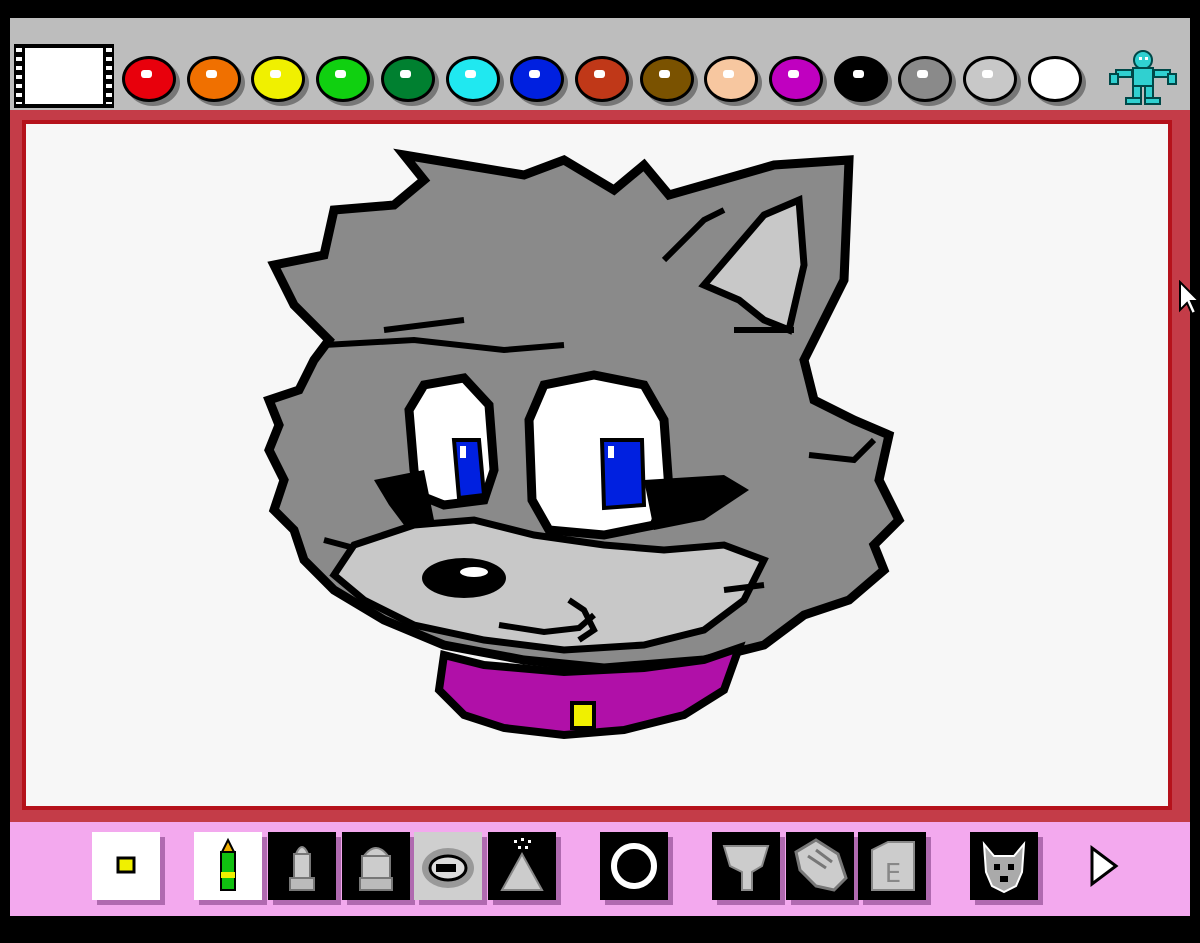  I want to click on crayon-icon, so click(228, 864).